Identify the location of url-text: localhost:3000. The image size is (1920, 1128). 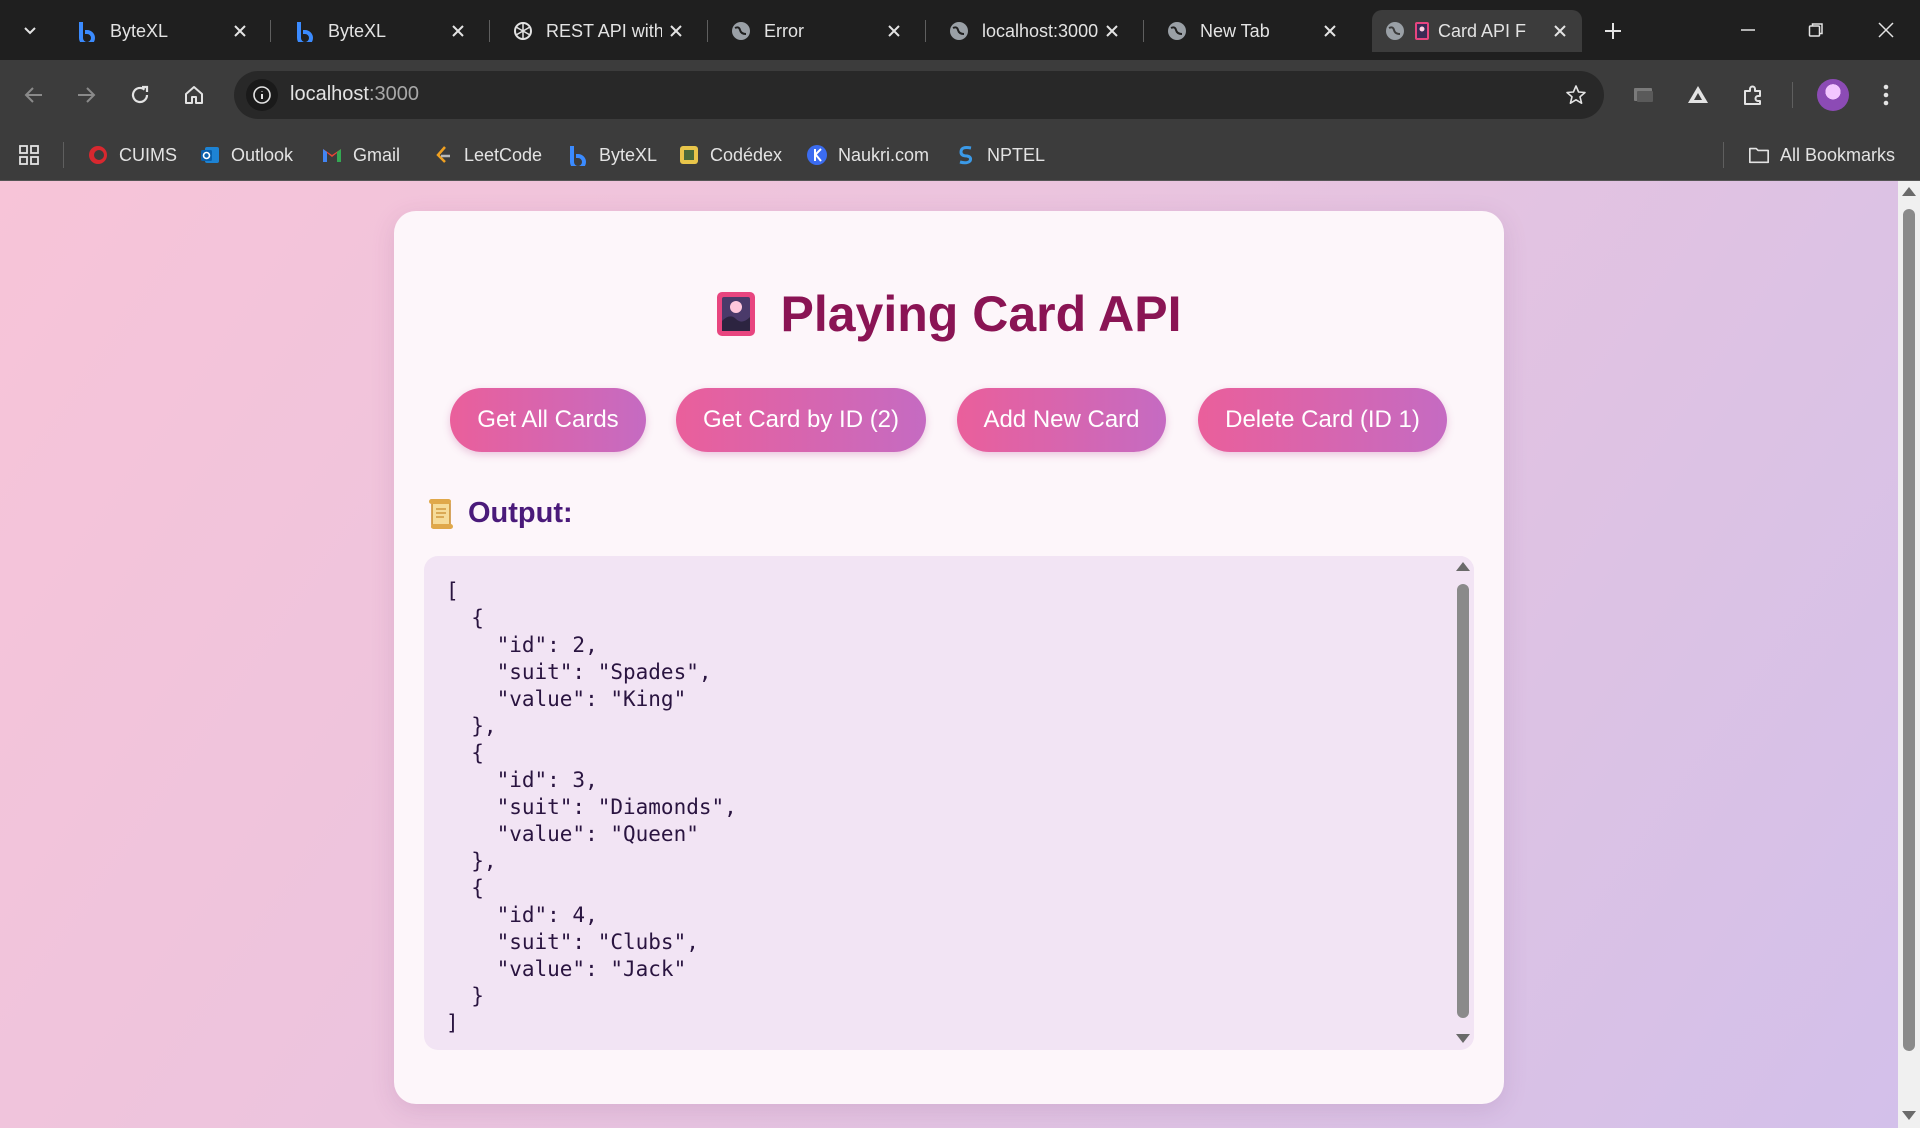
(354, 94).